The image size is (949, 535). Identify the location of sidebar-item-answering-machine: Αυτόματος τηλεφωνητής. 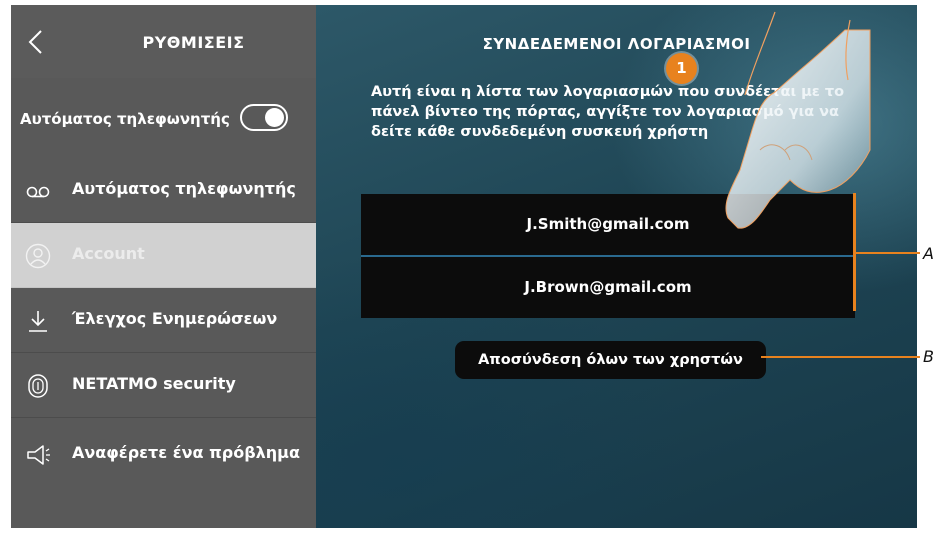
(163, 190).